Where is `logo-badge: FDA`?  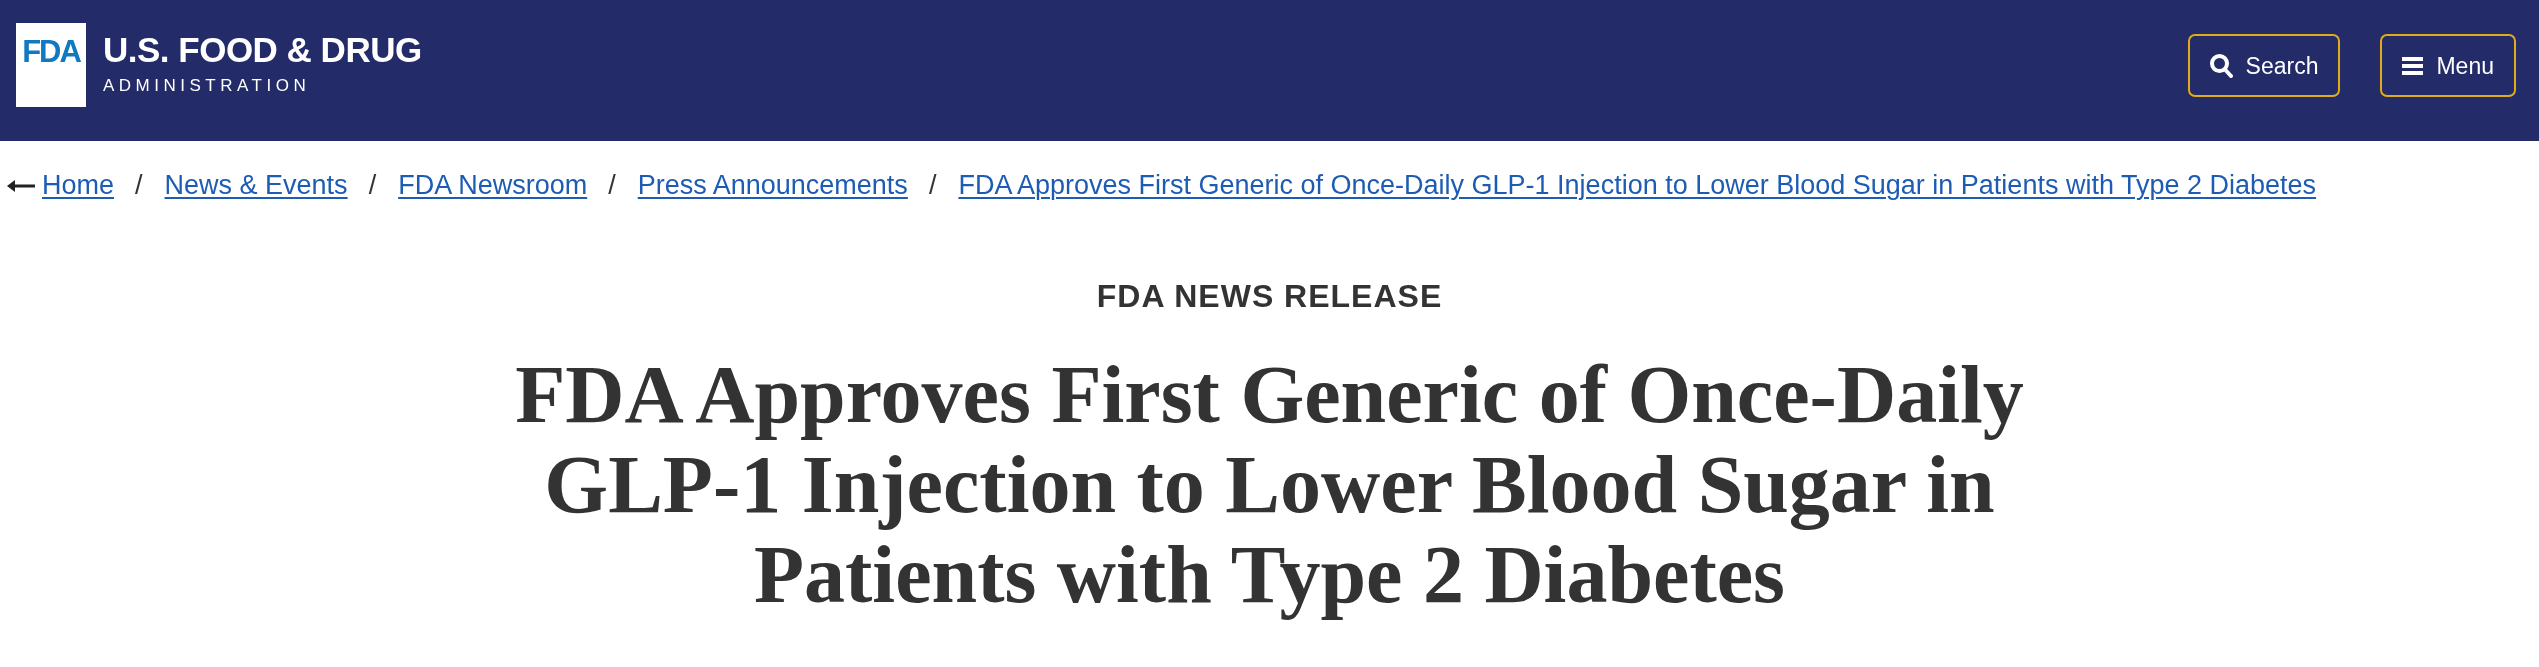
logo-badge: FDA is located at coordinates (51, 65).